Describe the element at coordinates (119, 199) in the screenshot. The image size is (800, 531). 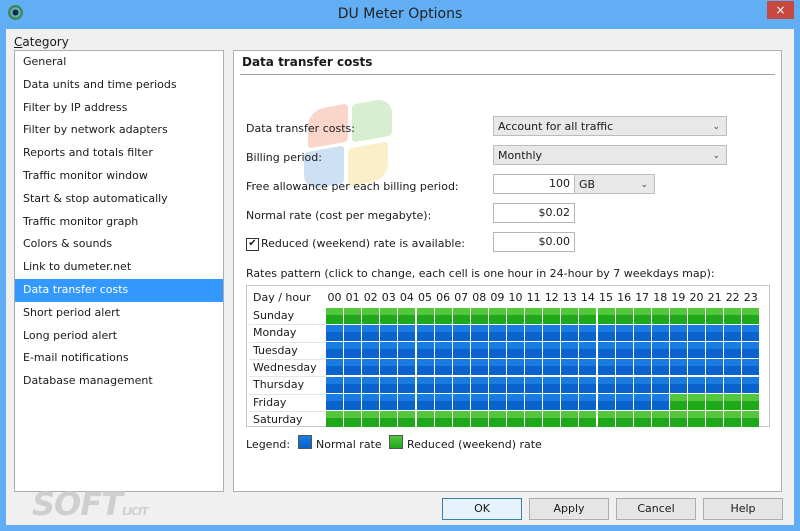
I see `sidebar-item-start-stop-automatically: Start & stop automatically` at that location.